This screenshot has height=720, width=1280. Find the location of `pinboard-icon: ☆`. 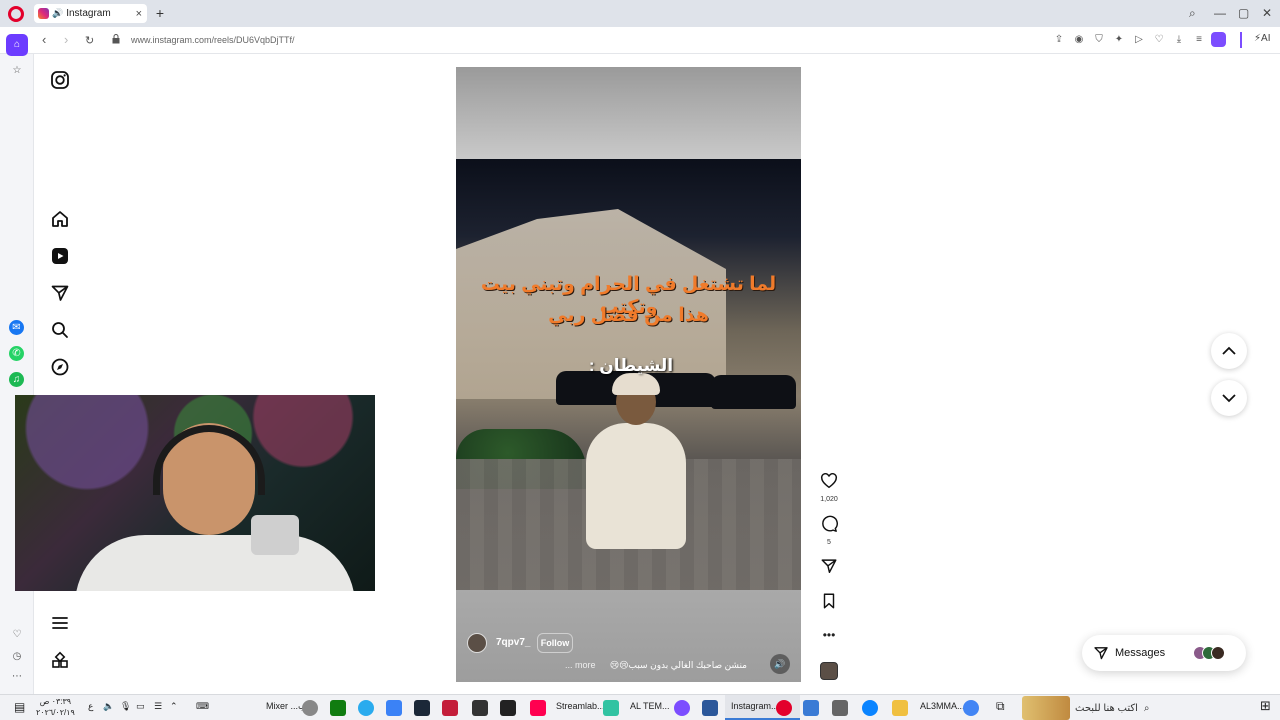

pinboard-icon: ☆ is located at coordinates (17, 71).